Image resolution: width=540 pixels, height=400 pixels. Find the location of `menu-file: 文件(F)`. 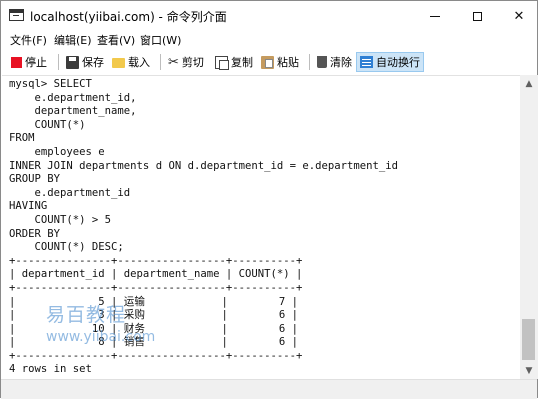

menu-file: 文件(F) is located at coordinates (28, 40).